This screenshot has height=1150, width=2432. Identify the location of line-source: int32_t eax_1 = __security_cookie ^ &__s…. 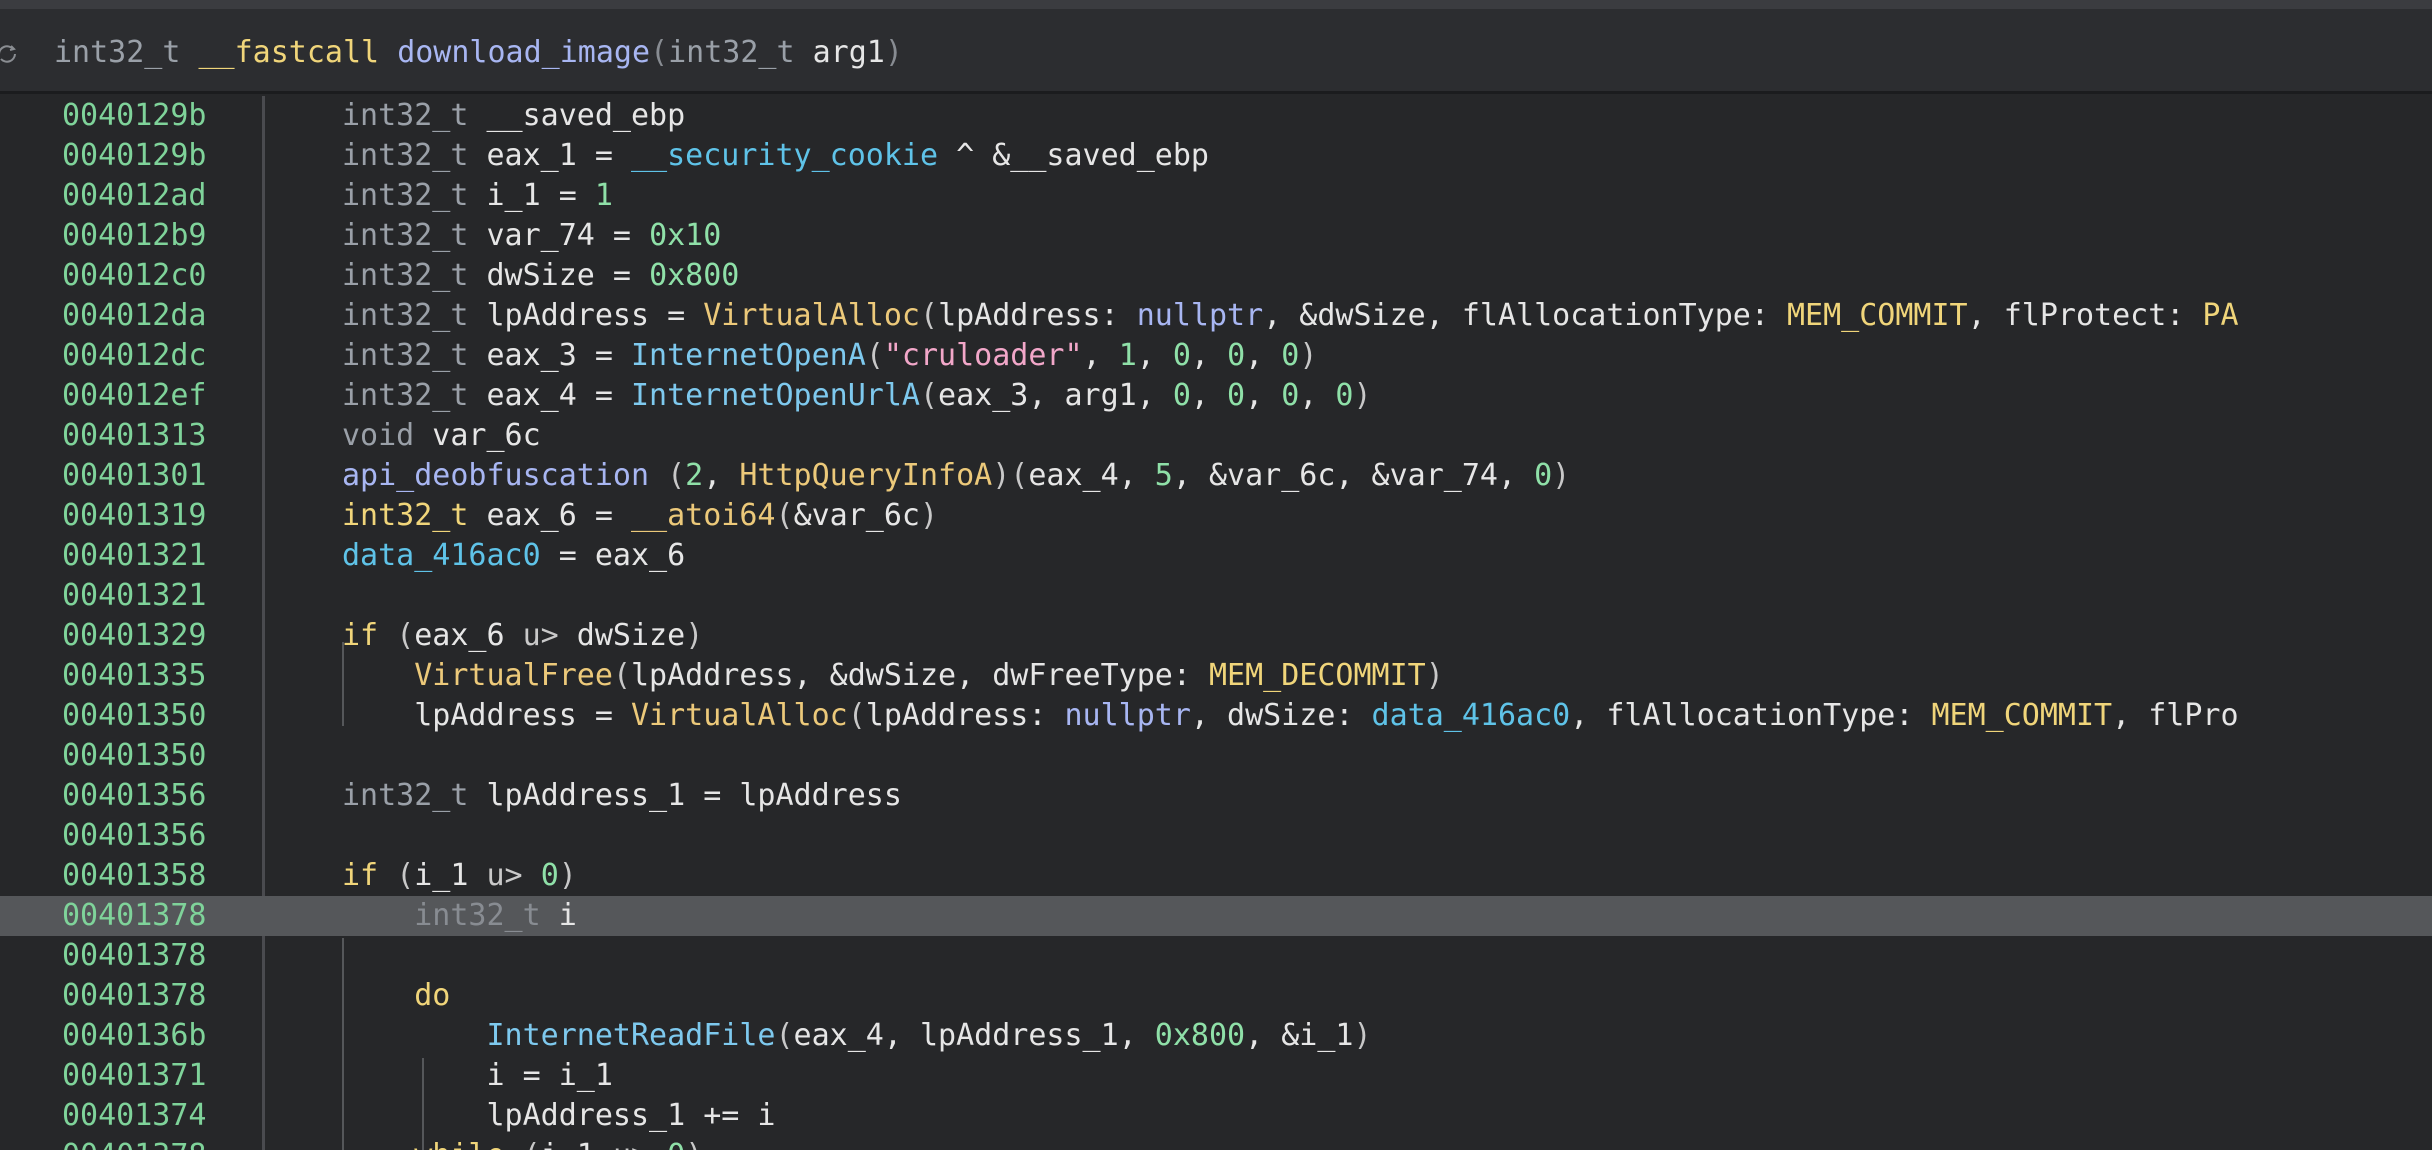
(775, 156).